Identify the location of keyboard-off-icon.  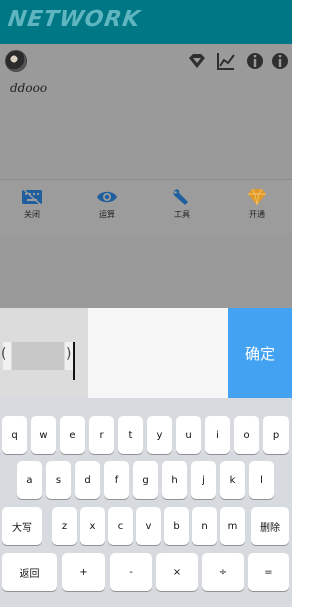
(32, 197).